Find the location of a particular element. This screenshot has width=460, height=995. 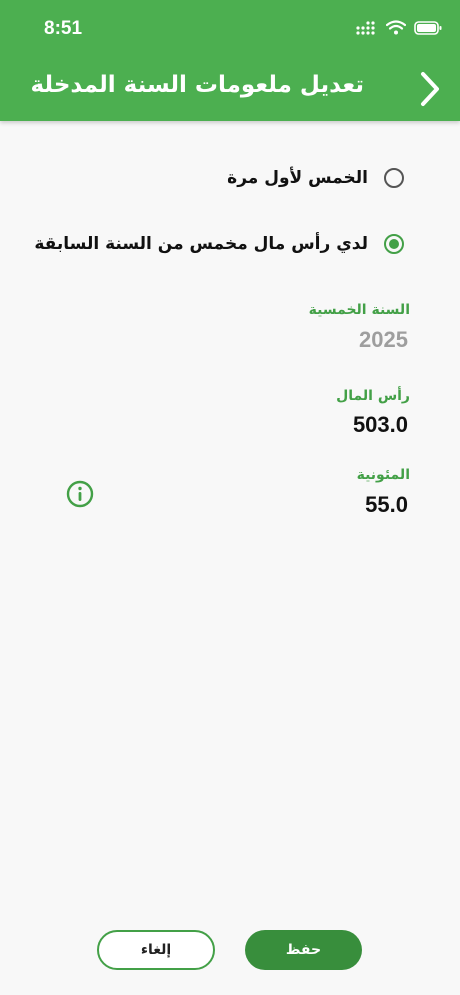

option-previous-capital-label: لدي رأس مال مخمس من السنة السابقة is located at coordinates (201, 244).